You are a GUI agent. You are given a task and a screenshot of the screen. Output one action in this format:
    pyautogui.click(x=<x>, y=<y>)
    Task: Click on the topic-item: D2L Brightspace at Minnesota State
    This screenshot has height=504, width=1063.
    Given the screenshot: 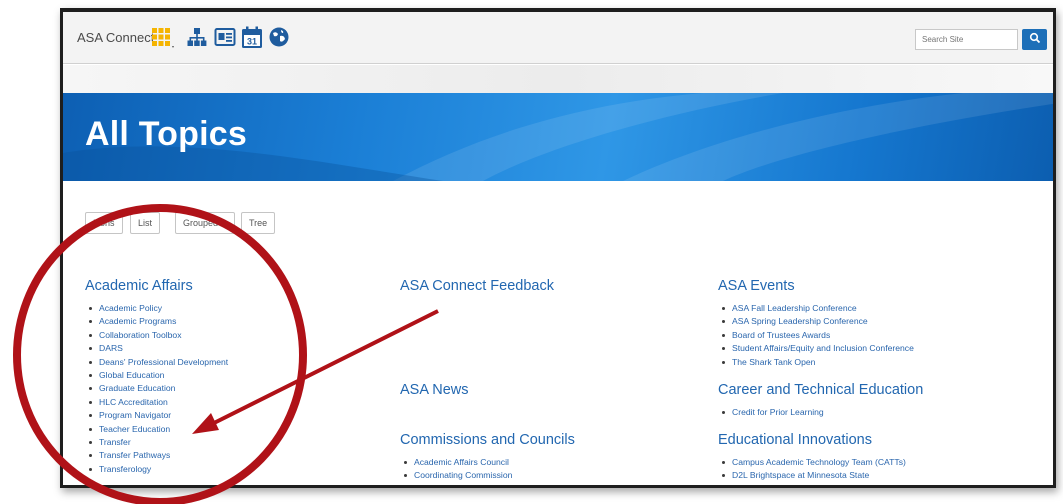 What is the action you would take?
    pyautogui.click(x=812, y=475)
    